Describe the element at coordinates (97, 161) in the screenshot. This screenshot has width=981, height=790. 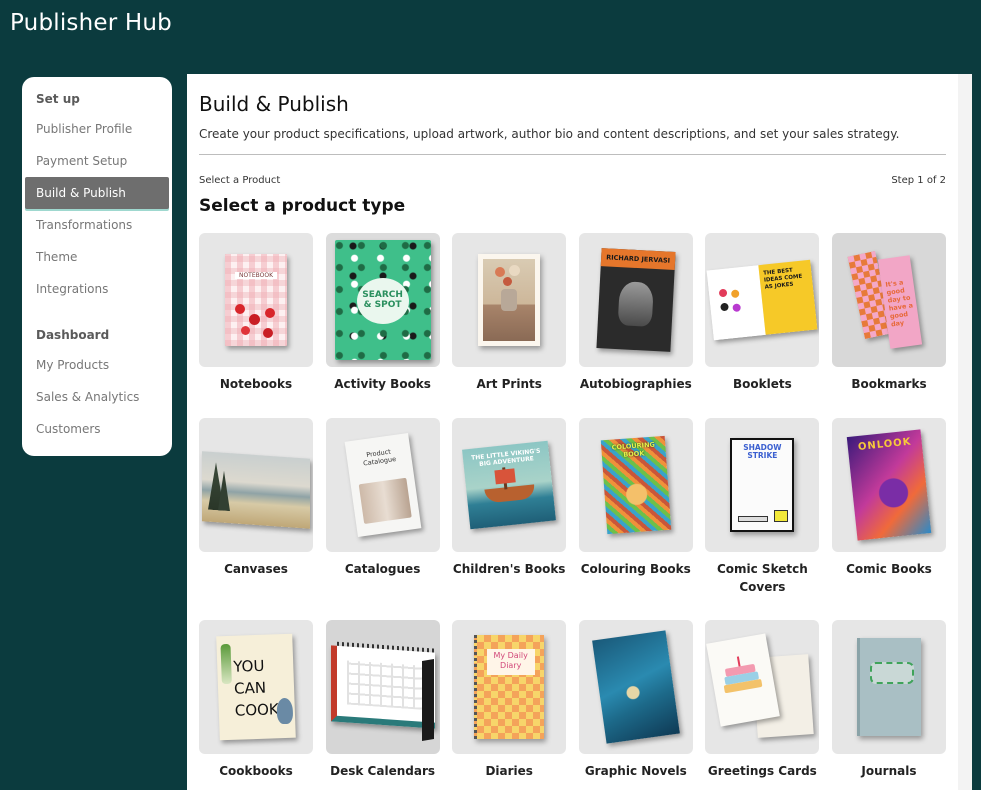
I see `sidebar-item-payment-setup: Payment Setup` at that location.